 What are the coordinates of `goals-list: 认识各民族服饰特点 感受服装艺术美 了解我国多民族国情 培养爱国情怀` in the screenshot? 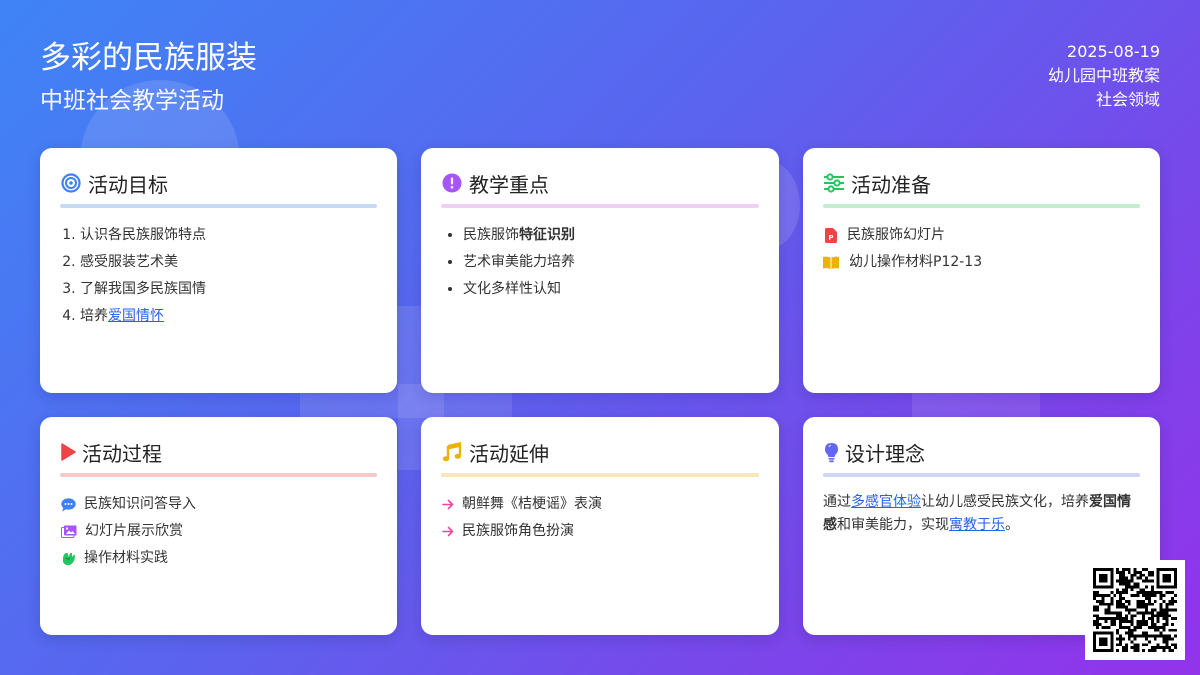 It's located at (218, 276).